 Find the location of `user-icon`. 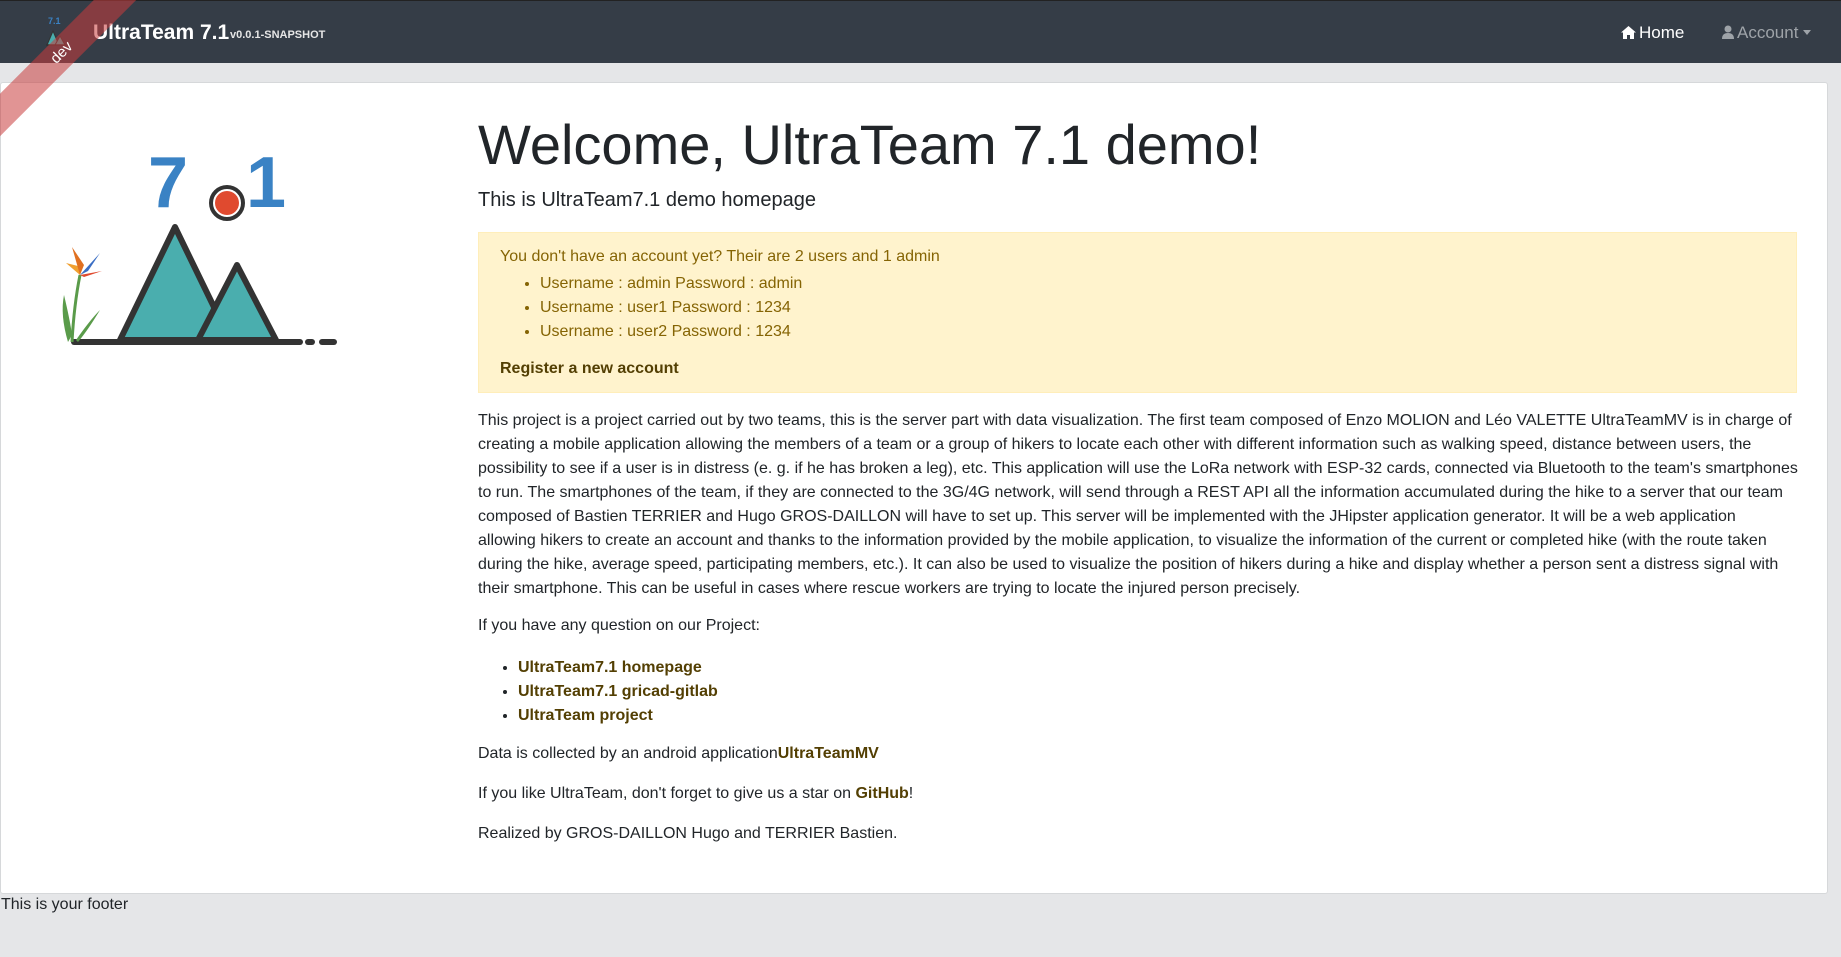

user-icon is located at coordinates (1728, 32).